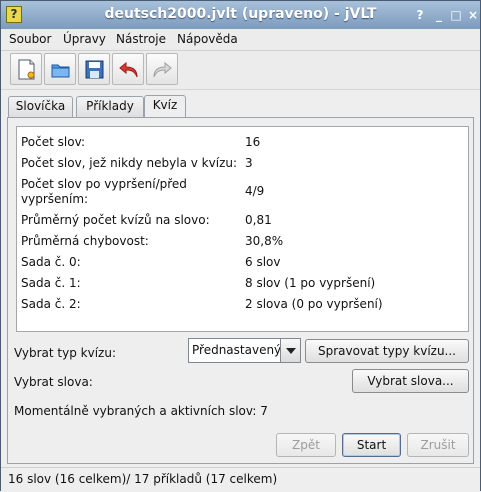 This screenshot has width=481, height=492. What do you see at coordinates (40, 106) in the screenshot?
I see `tab-slovicka: Slovíčka` at bounding box center [40, 106].